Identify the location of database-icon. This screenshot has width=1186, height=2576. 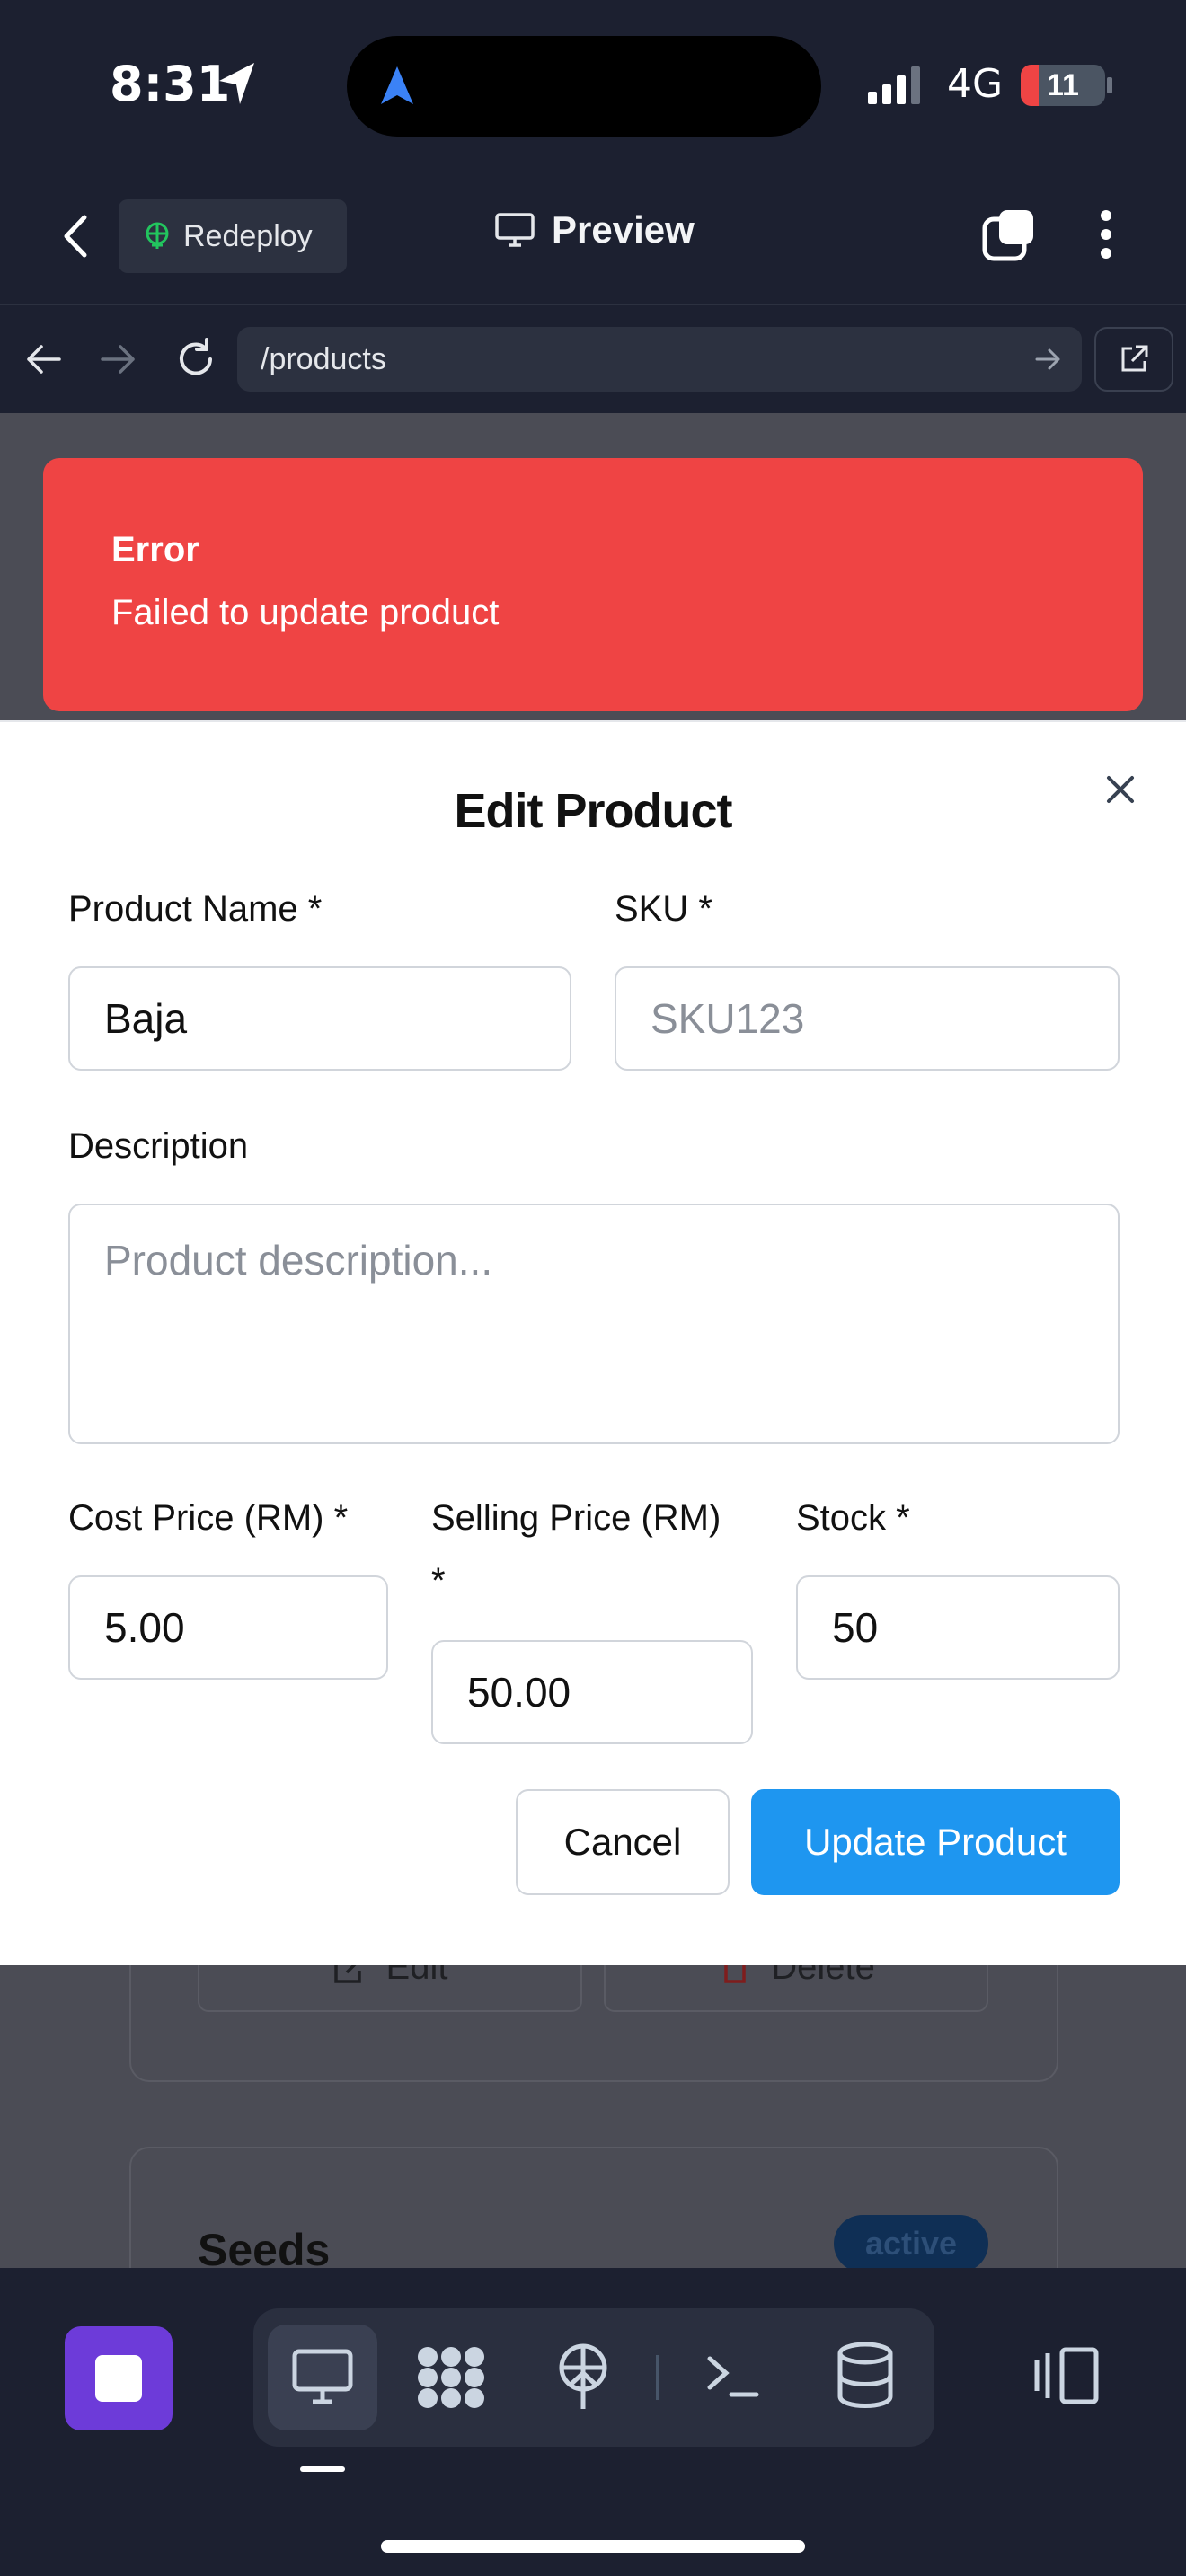
(865, 2375).